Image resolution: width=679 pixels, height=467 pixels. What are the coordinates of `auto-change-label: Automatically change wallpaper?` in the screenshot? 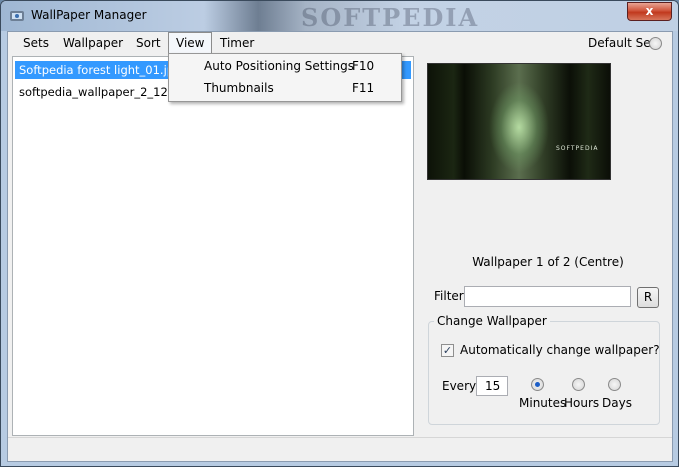 It's located at (560, 350).